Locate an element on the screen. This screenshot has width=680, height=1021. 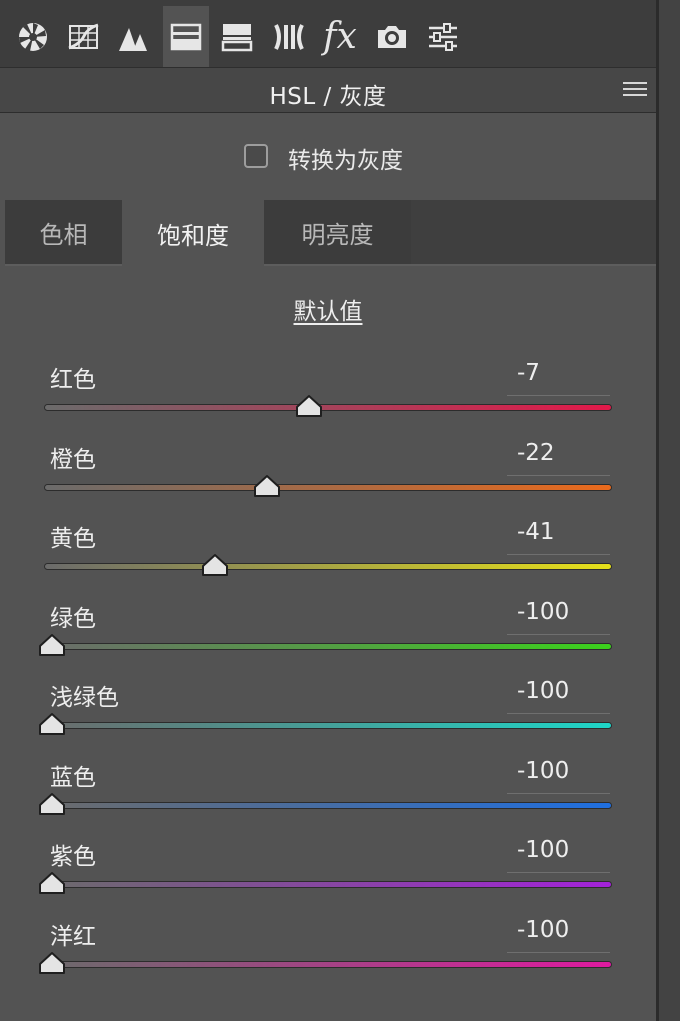
slider-row-magenta: 洋红 -100 is located at coordinates (328, 957).